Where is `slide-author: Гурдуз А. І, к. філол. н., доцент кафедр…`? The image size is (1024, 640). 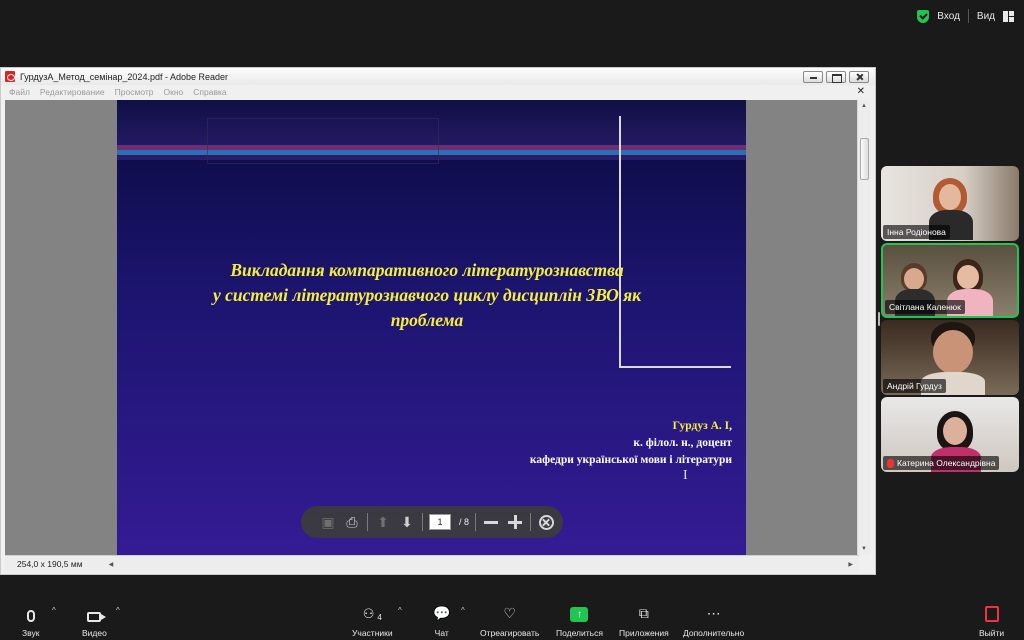
slide-author: Гурдуз А. І, к. філол. н., доцент кафедр… is located at coordinates (631, 443).